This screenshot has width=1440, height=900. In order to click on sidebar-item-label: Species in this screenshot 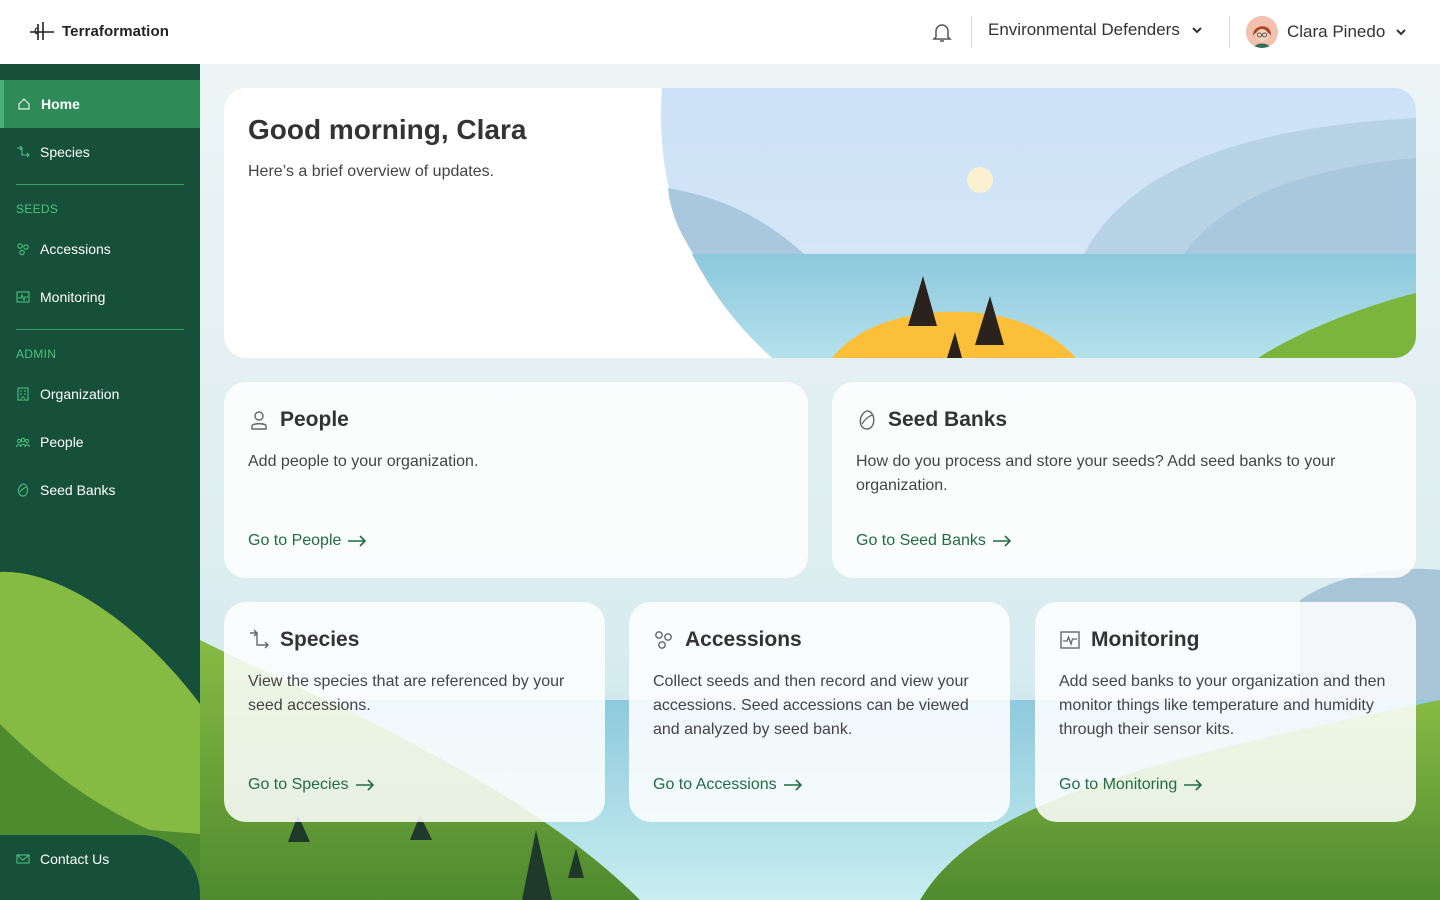, I will do `click(65, 152)`.